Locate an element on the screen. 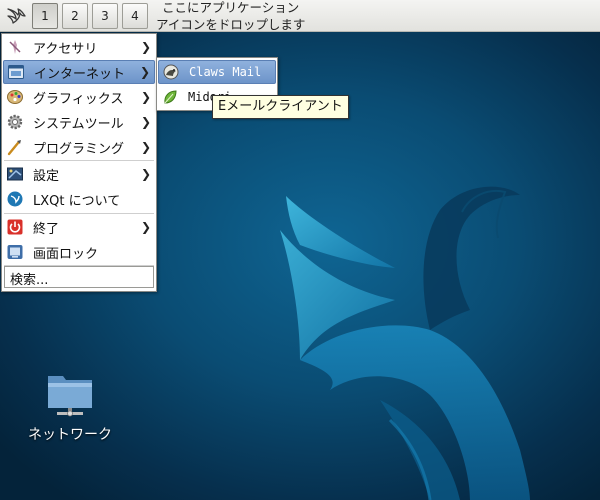  menu-item-graphics: グラフィックス ❯ is located at coordinates (79, 97).